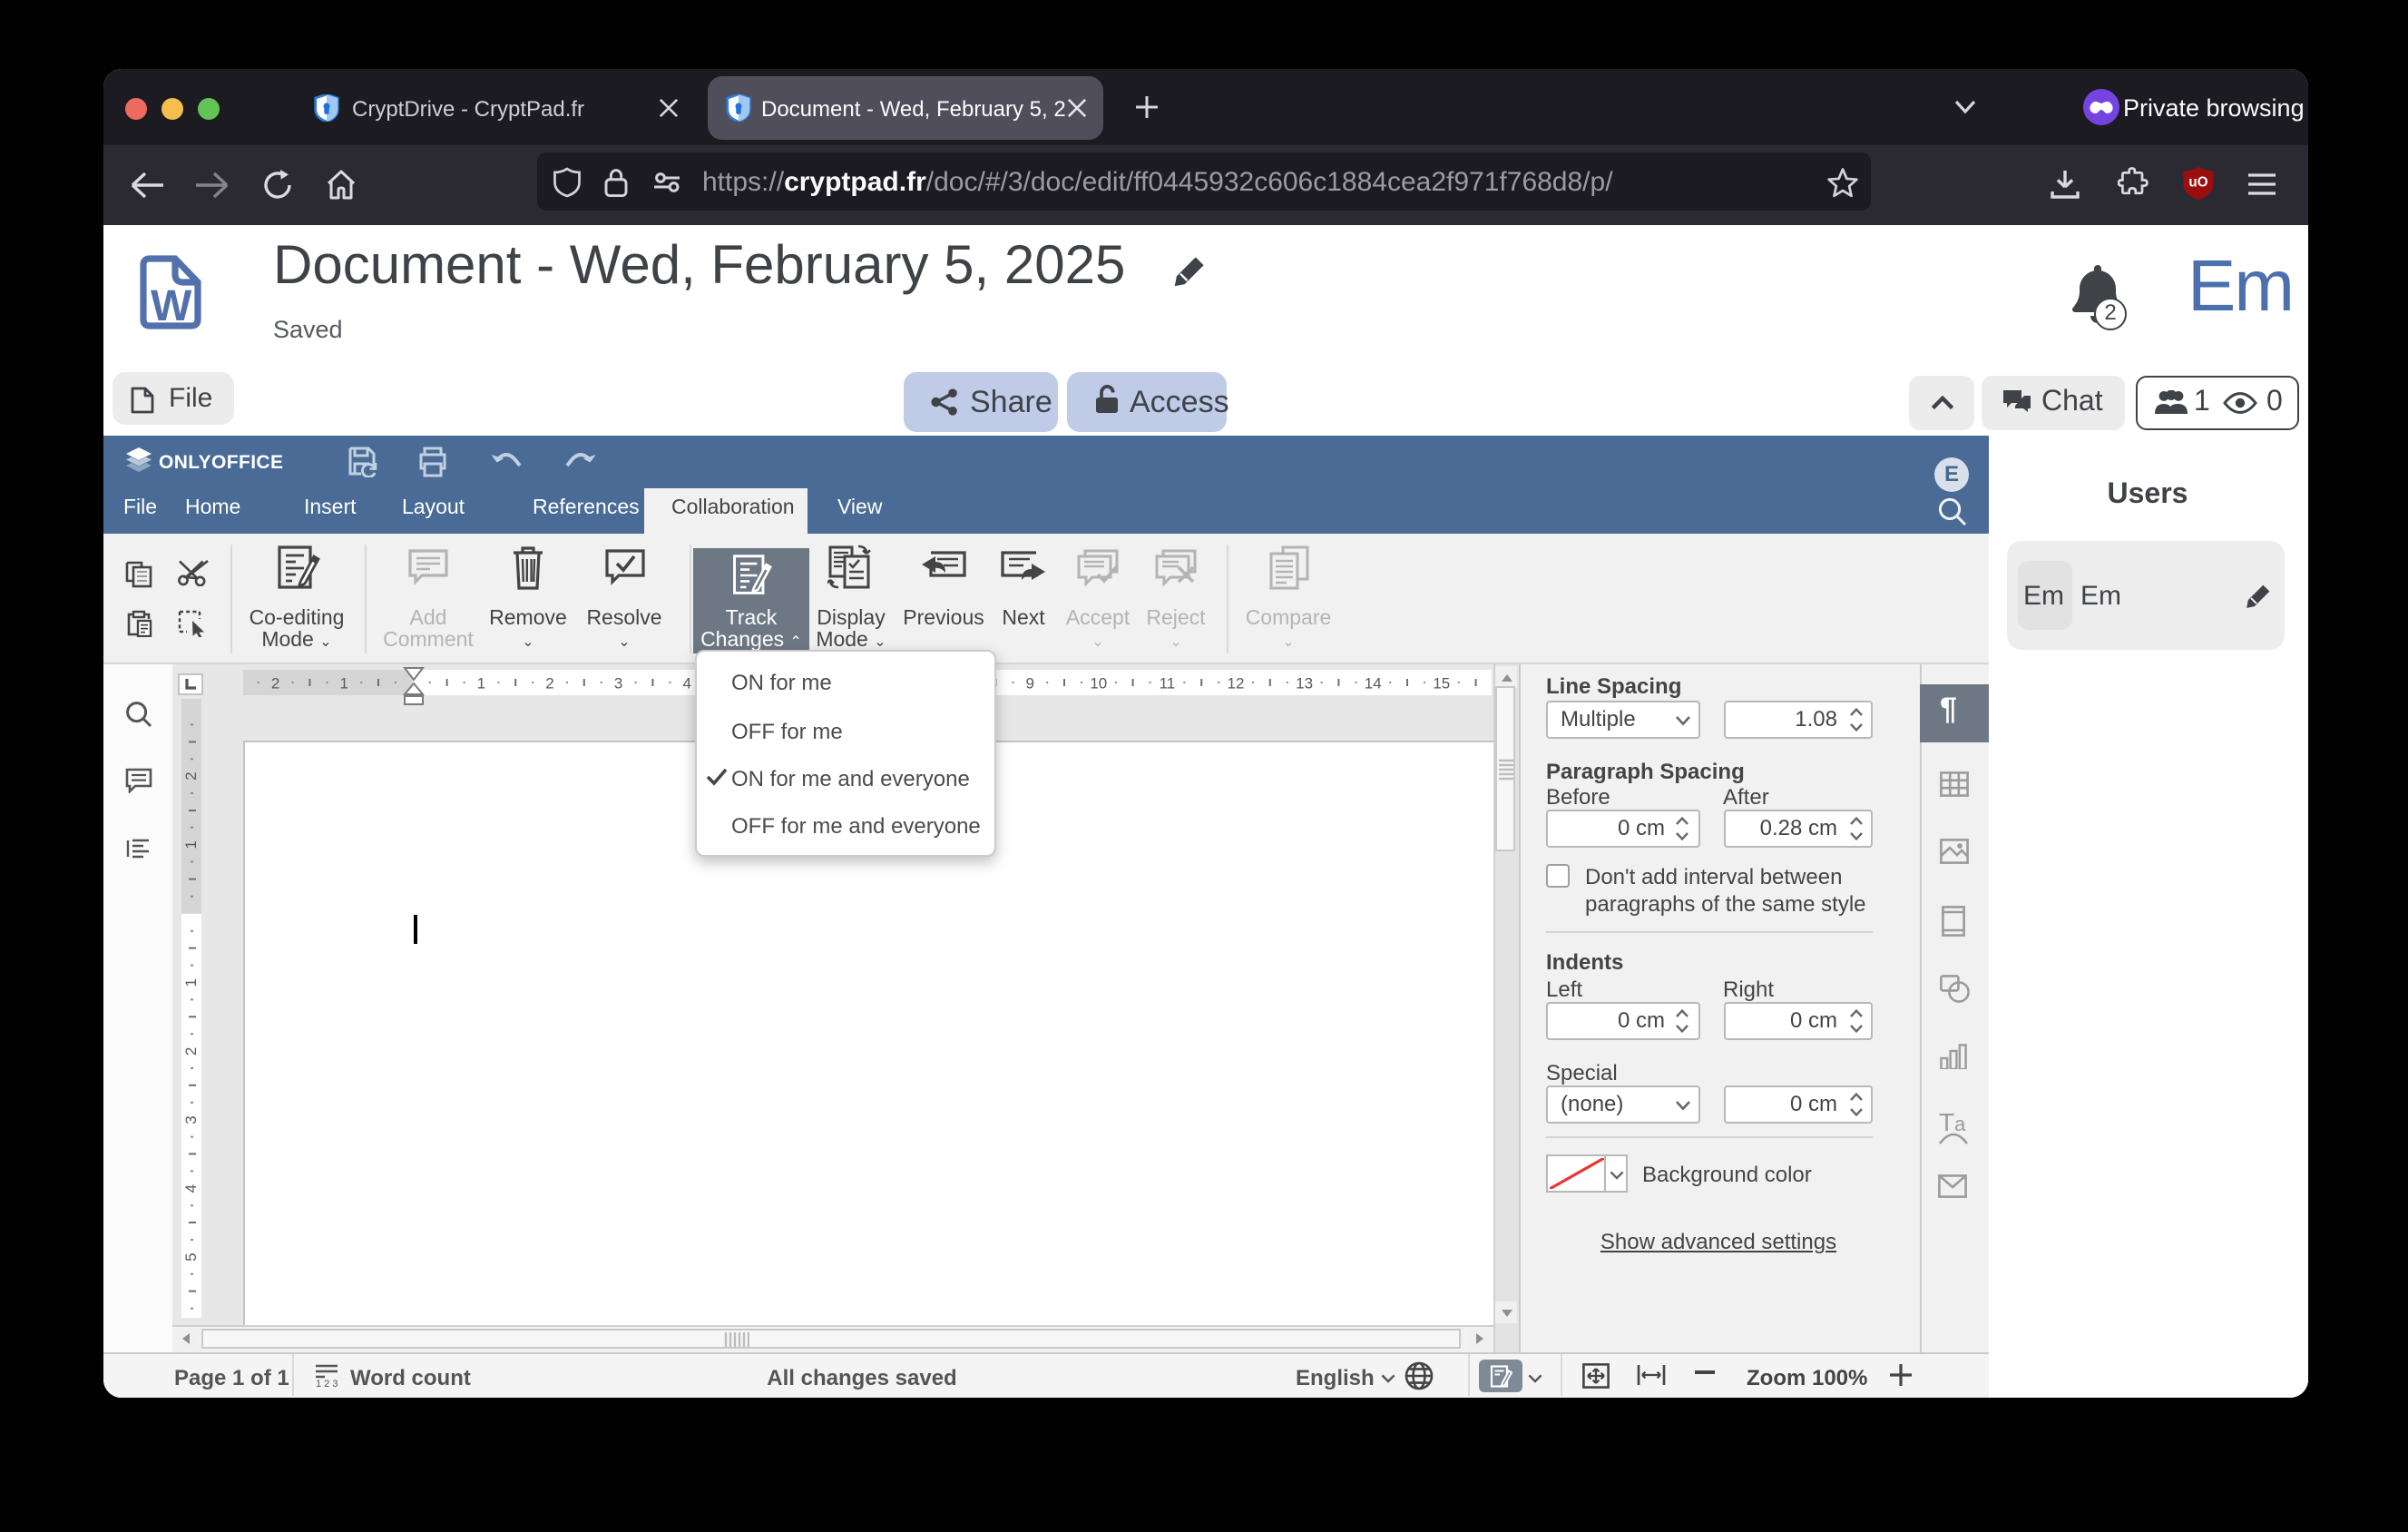  What do you see at coordinates (190, 1257) in the screenshot?
I see `svg-text: 5` at bounding box center [190, 1257].